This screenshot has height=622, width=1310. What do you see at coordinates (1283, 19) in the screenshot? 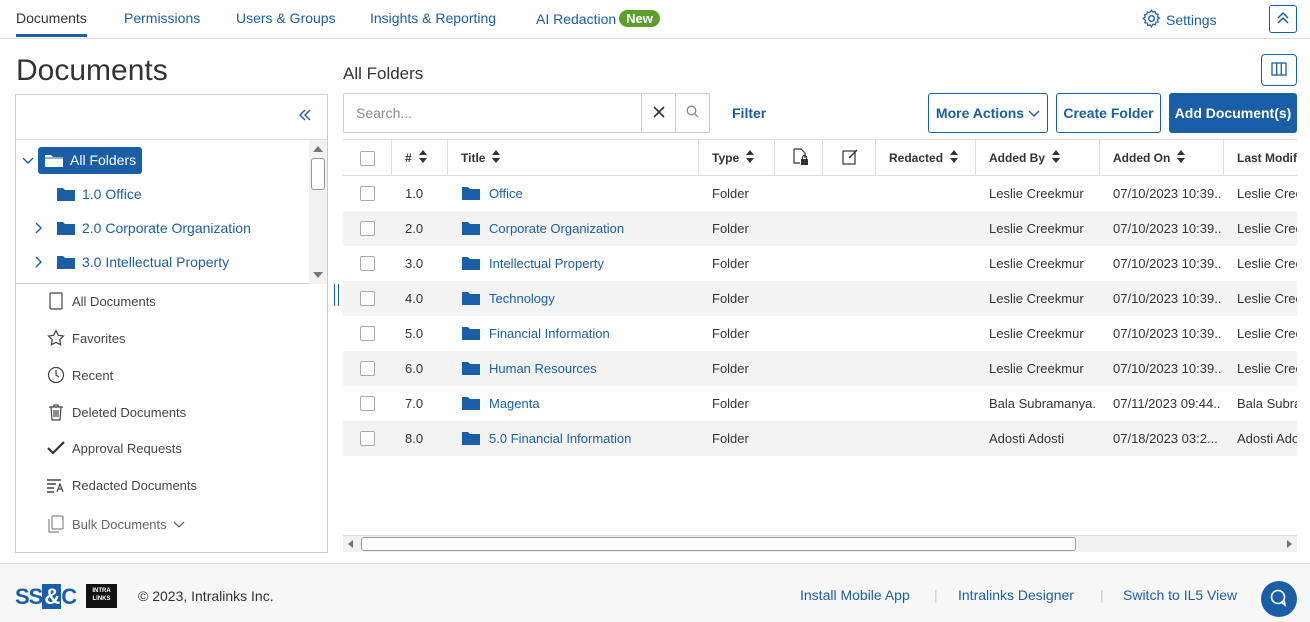
I see `collapse-header-button` at bounding box center [1283, 19].